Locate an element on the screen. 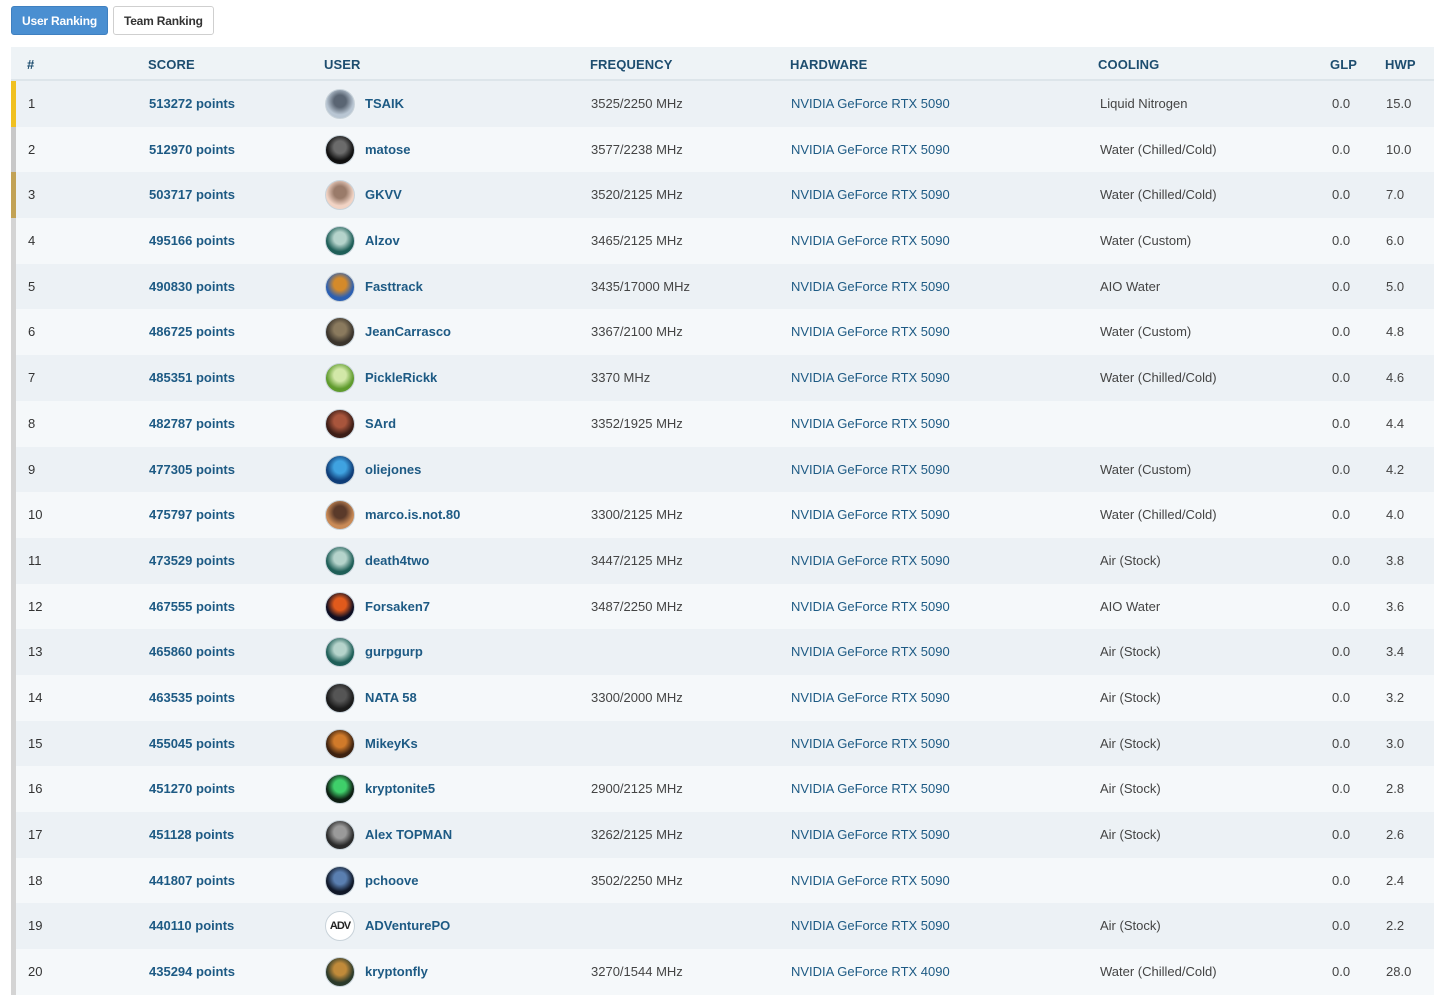  score-cell: 490830 points is located at coordinates (192, 286).